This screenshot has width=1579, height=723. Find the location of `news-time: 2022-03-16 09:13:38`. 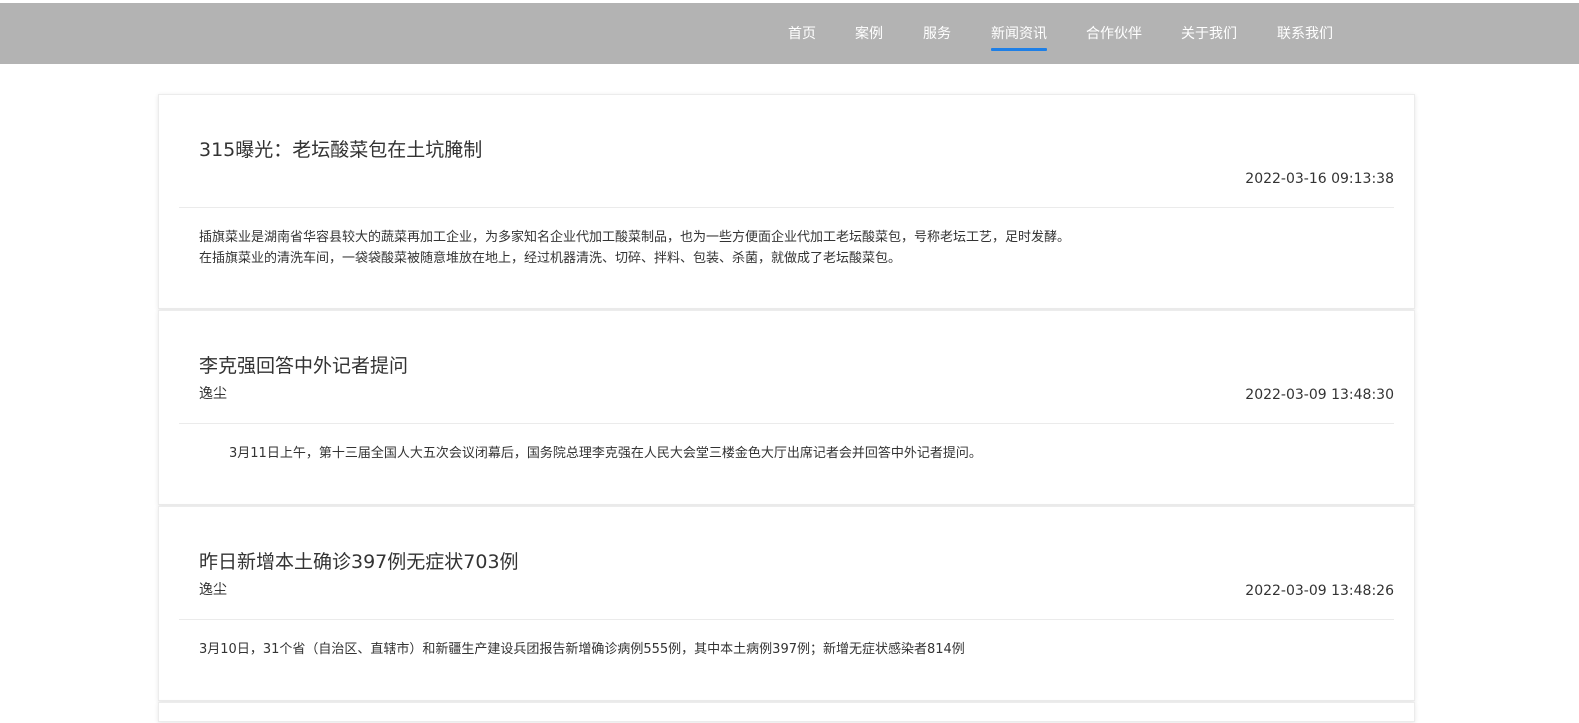

news-time: 2022-03-16 09:13:38 is located at coordinates (1319, 179).